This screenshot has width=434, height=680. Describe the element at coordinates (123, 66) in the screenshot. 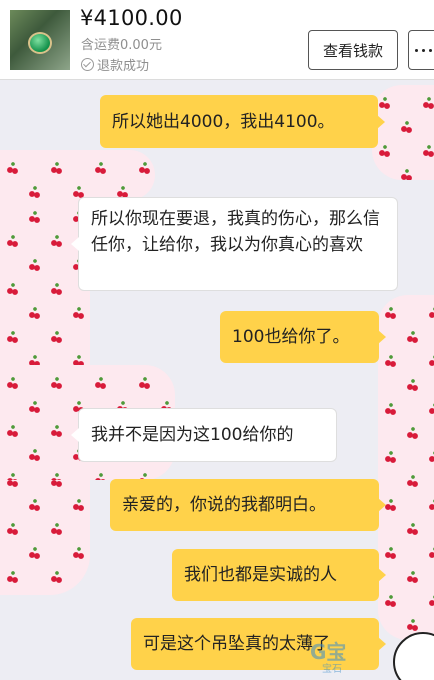

I see `refund-status-label: 退款成功` at that location.